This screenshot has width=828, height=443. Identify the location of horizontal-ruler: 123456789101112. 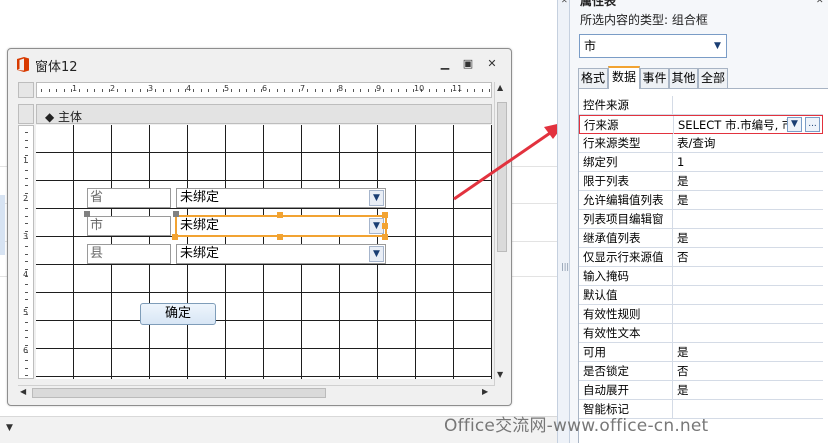
(264, 90).